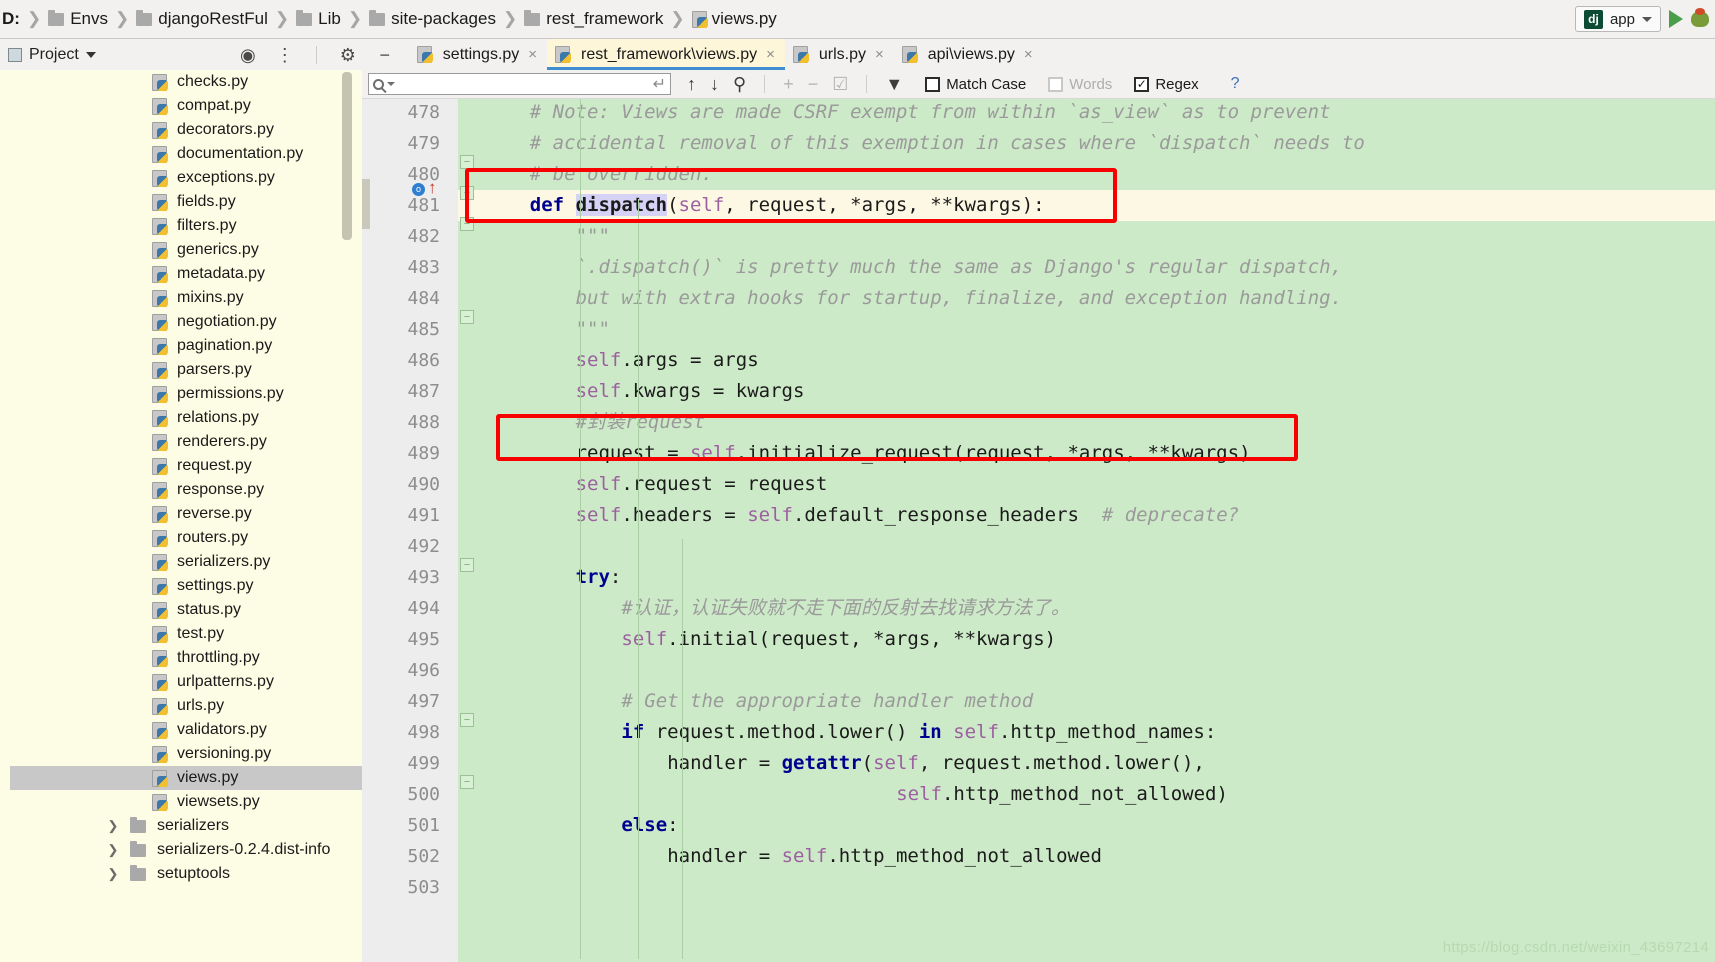 This screenshot has height=962, width=1715. What do you see at coordinates (285, 55) in the screenshot?
I see `collapse-all-icon: ⋮` at bounding box center [285, 55].